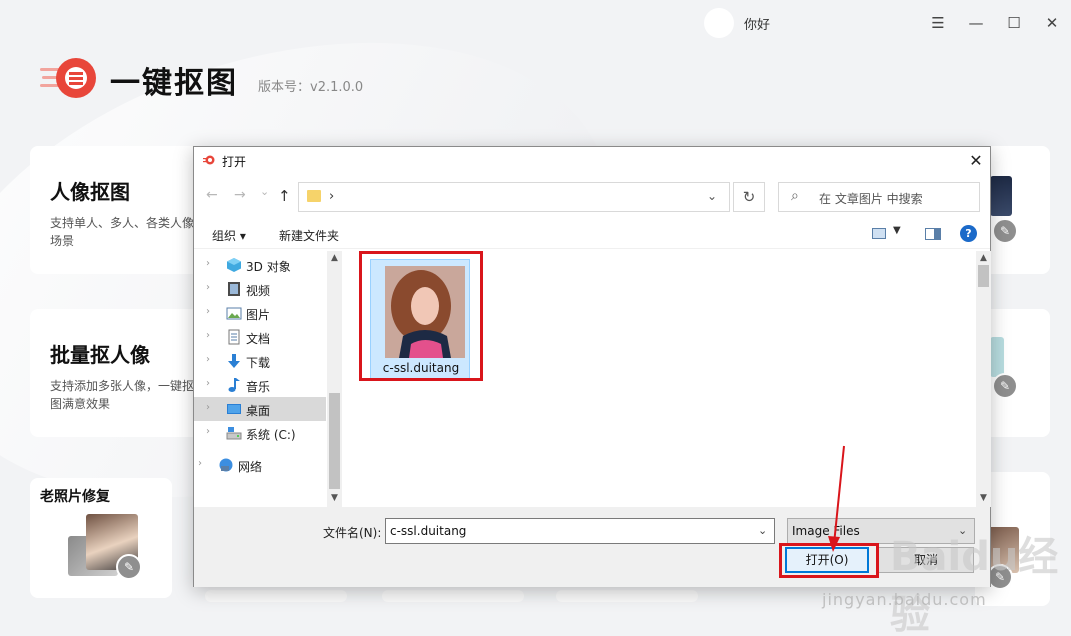  Describe the element at coordinates (421, 368) in the screenshot. I see `file-name: c-ssl.duitang` at that location.